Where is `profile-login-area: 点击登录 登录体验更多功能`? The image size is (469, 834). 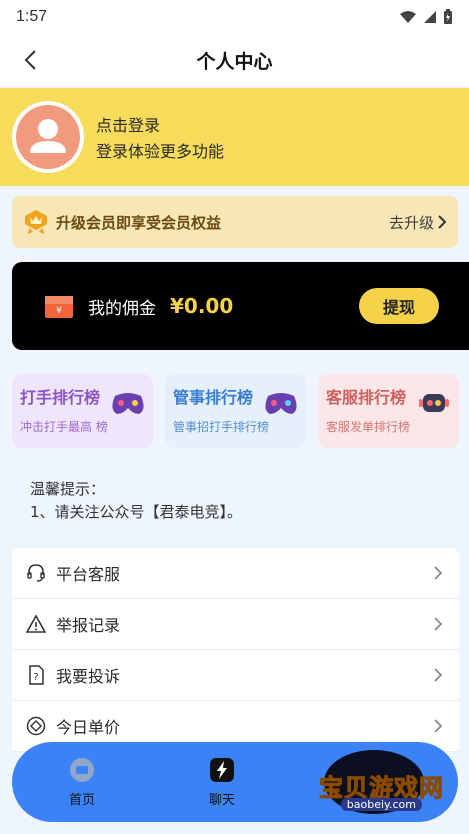 profile-login-area: 点击登录 登录体验更多功能 is located at coordinates (234, 137).